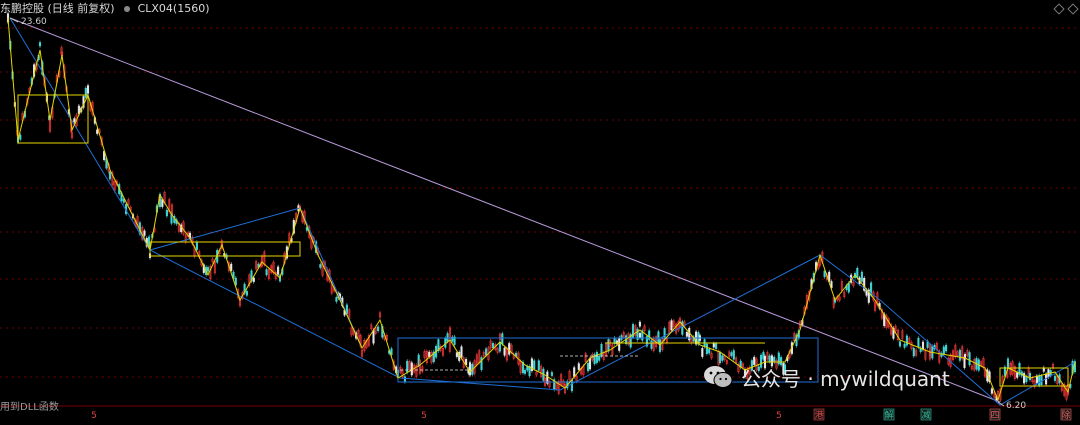  I want to click on event-marker: 减, so click(925, 415).